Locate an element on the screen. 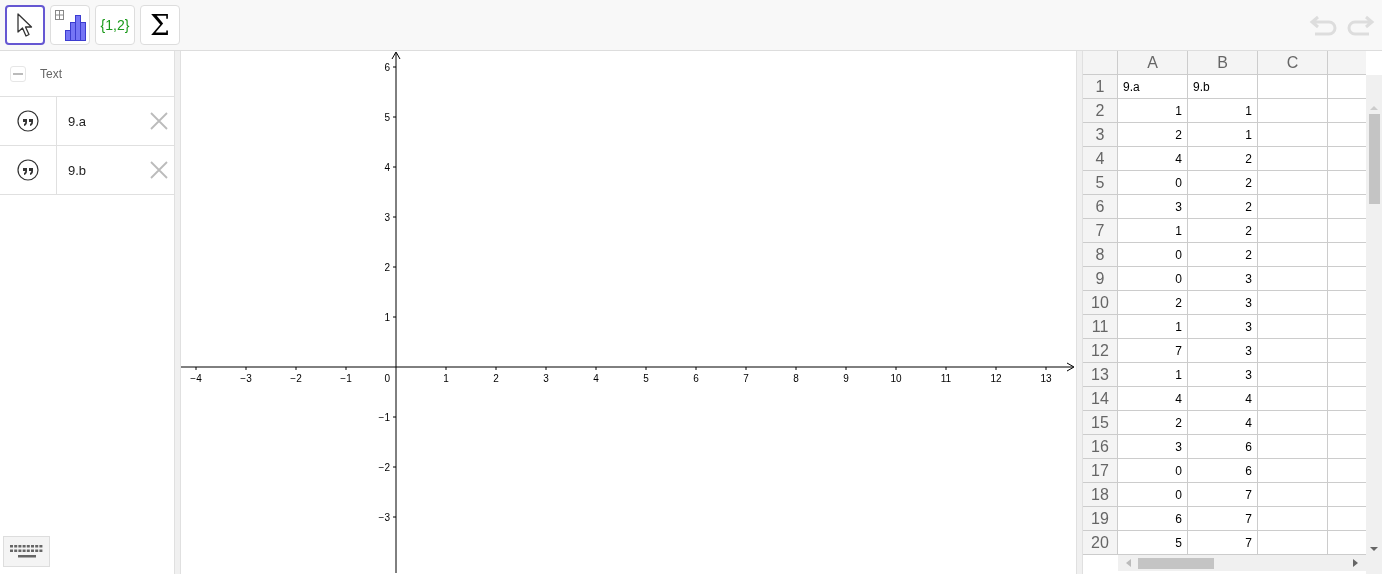  row-header: 10 is located at coordinates (1100, 303).